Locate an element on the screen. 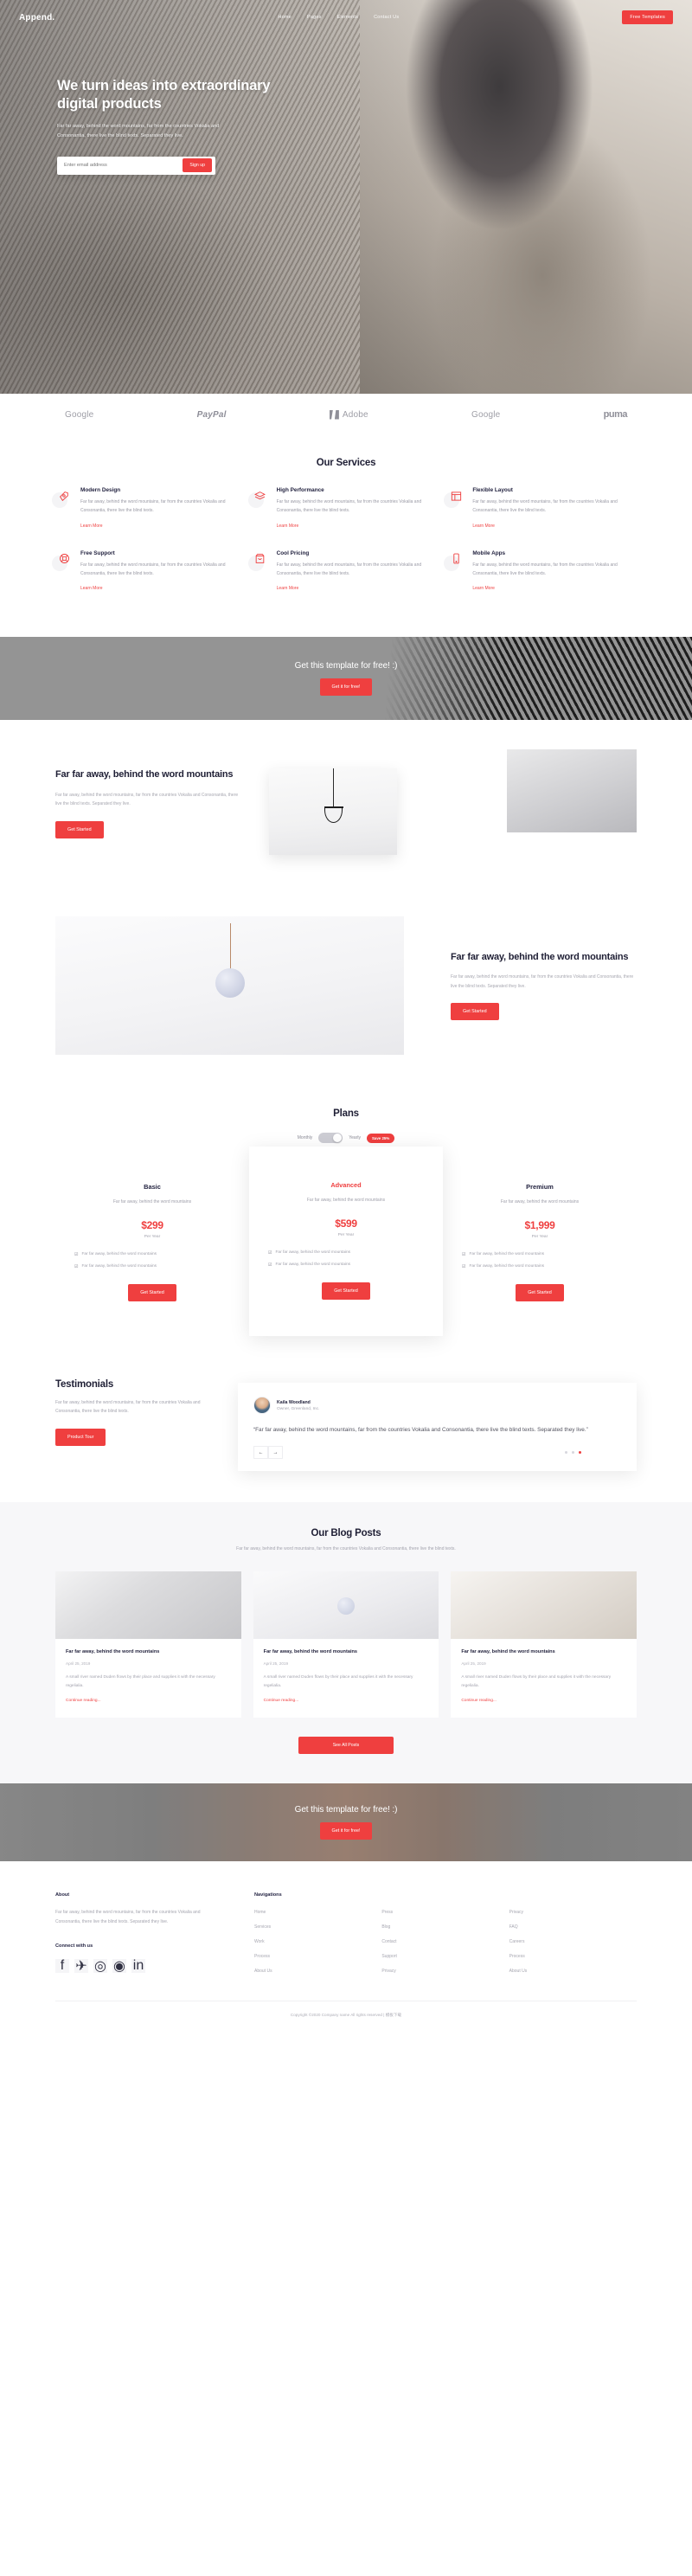  brand-logo-google-1: Google is located at coordinates (79, 415).